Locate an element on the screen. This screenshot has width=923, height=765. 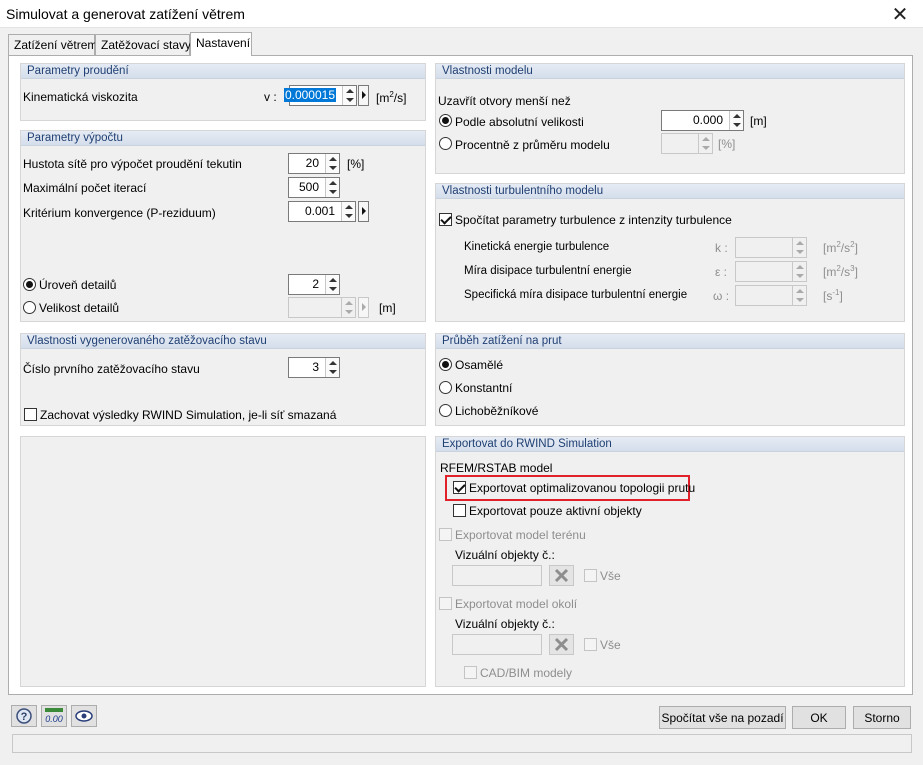
flow-params-title: Parametry proudění is located at coordinates (223, 71).